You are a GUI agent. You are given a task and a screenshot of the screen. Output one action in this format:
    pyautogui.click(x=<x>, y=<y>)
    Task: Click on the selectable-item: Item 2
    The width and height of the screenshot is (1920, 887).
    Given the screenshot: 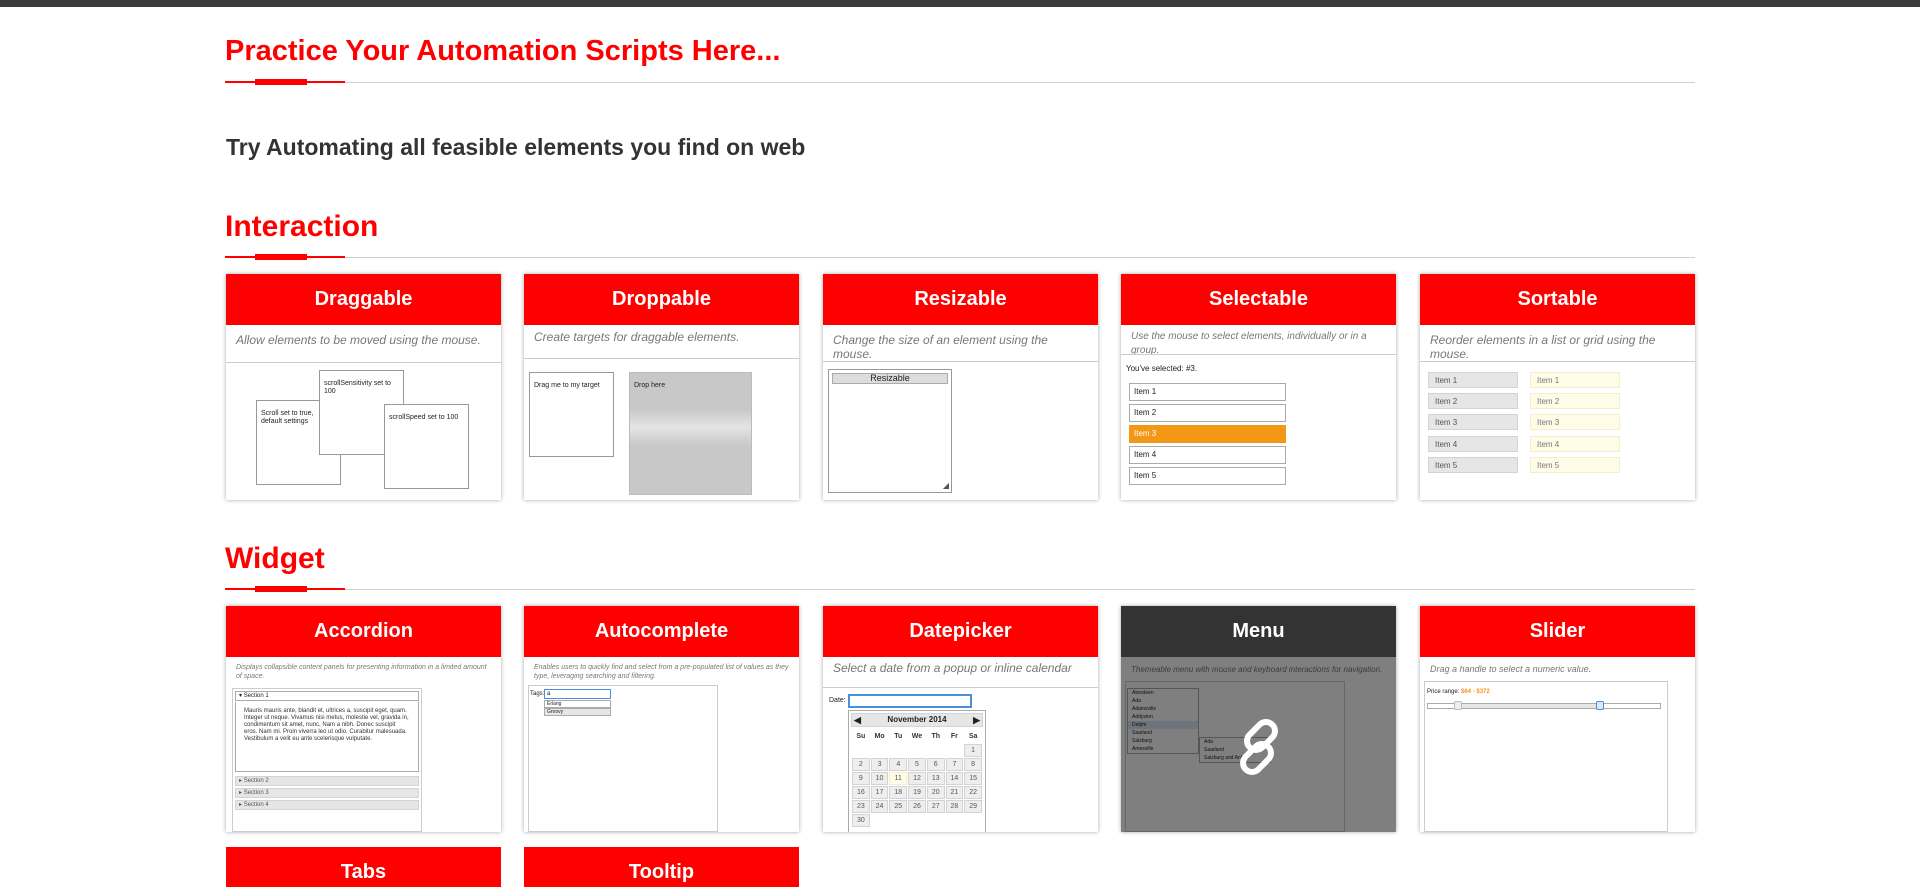 What is the action you would take?
    pyautogui.click(x=1207, y=413)
    